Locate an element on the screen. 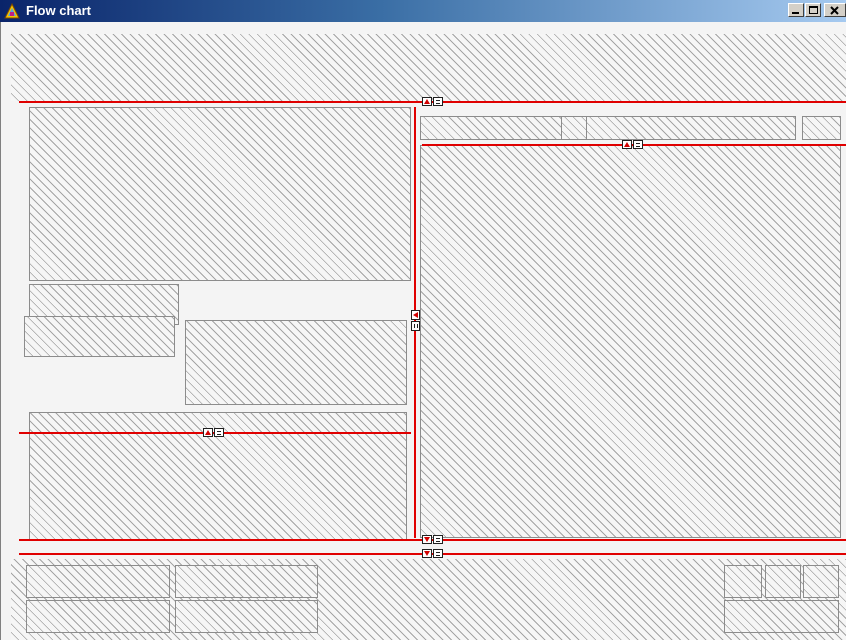 The image size is (846, 640). vertical-splitter-handle is located at coordinates (415, 321).